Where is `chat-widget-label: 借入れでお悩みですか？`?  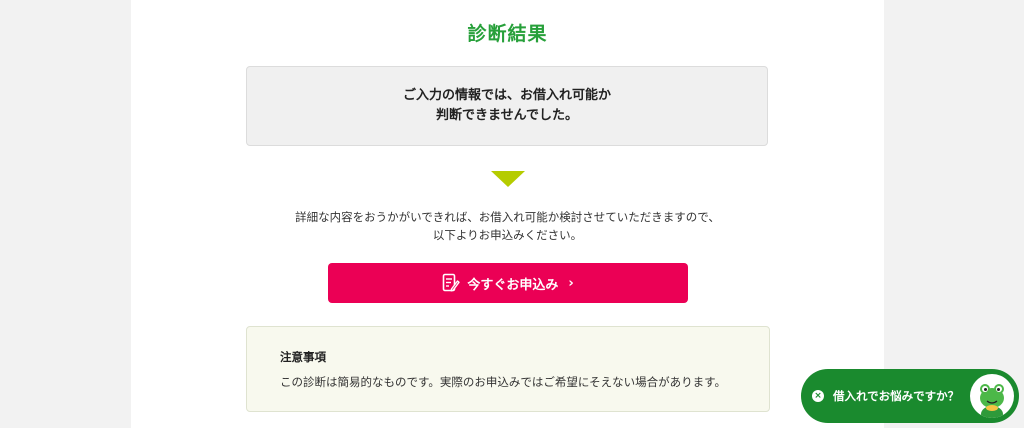 chat-widget-label: 借入れでお悩みですか？ is located at coordinates (896, 396).